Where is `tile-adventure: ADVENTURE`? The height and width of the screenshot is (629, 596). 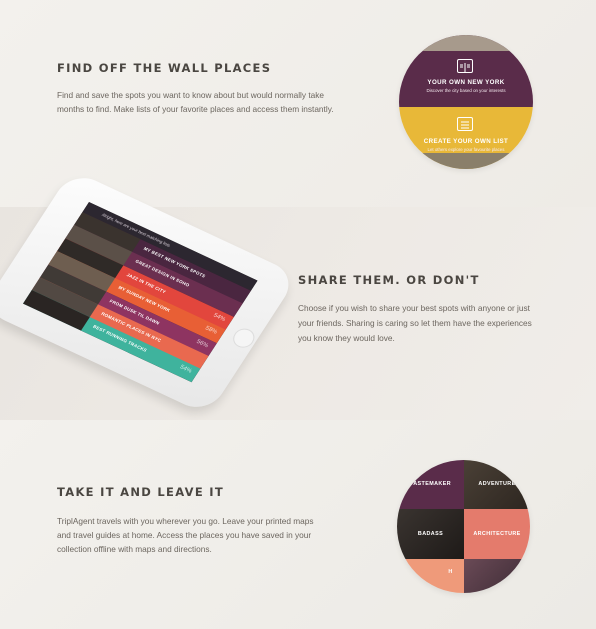 tile-adventure: ADVENTURE is located at coordinates (497, 484).